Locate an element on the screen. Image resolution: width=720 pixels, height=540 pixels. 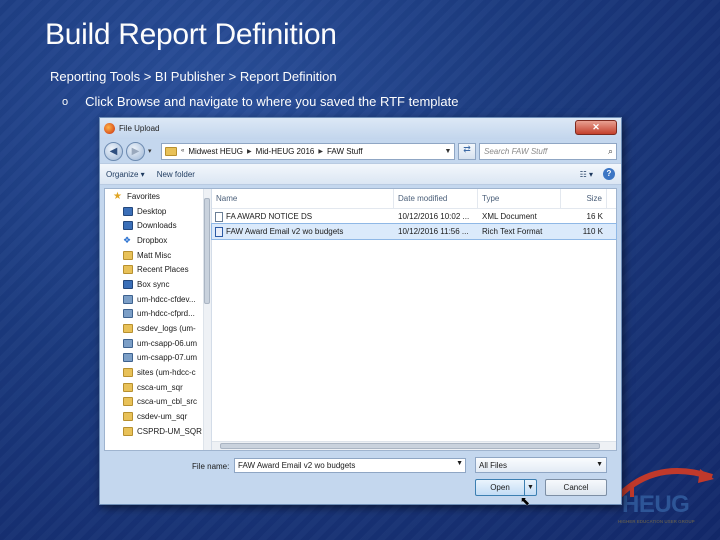
box-sync-icon is located at coordinates (128, 284).